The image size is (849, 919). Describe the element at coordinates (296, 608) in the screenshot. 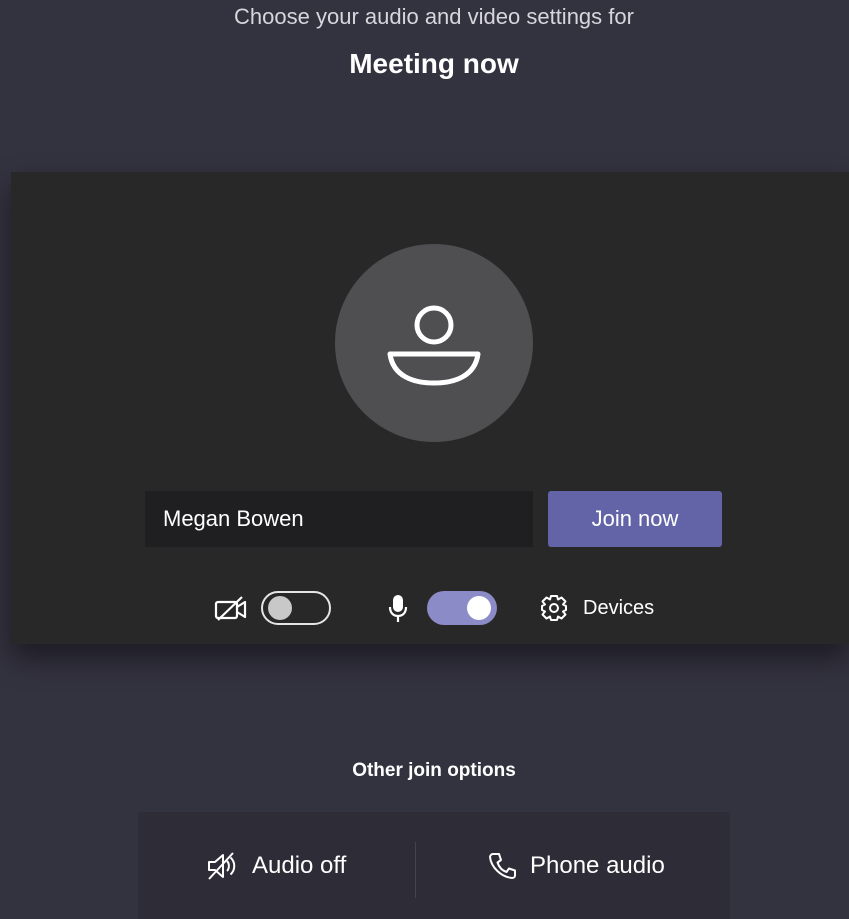

I see `camera-toggle` at that location.